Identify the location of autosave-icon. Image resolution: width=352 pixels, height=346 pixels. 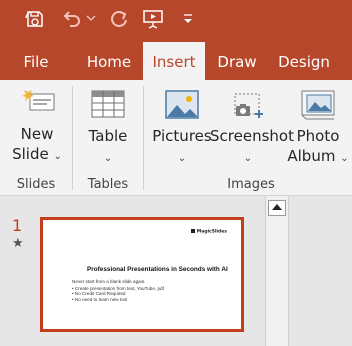
(35, 21).